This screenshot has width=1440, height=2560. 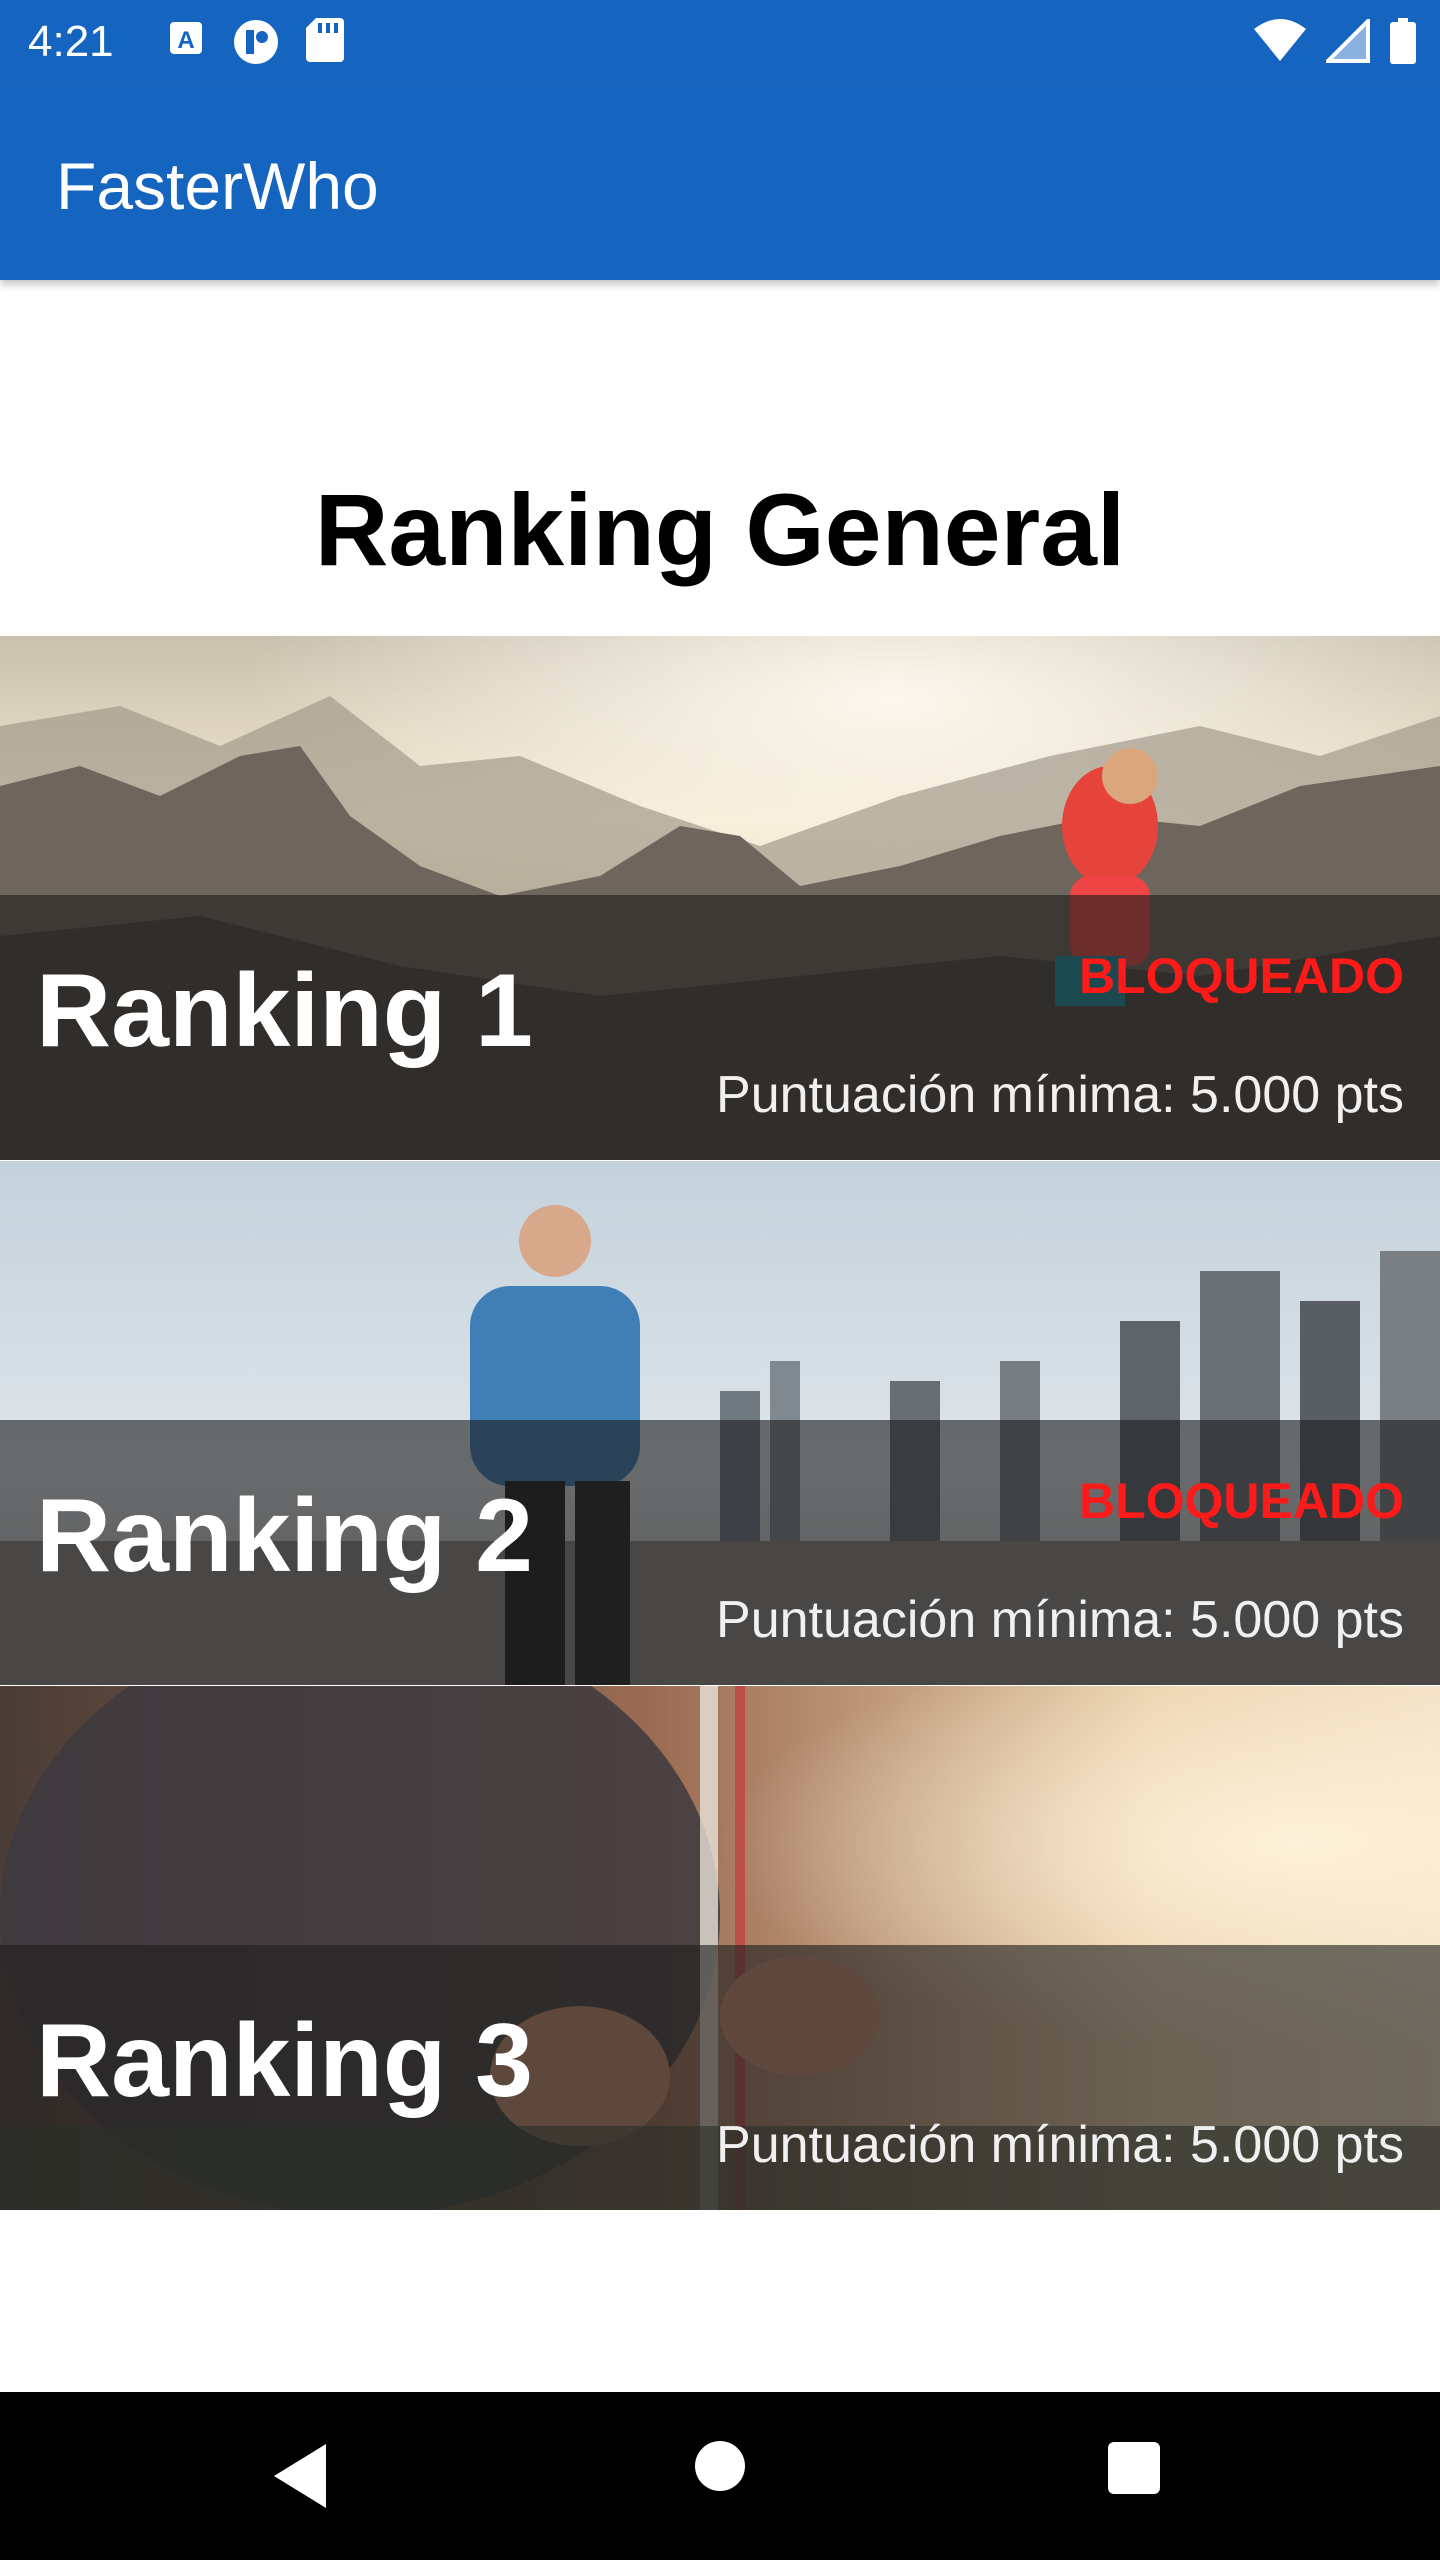 What do you see at coordinates (1134, 2470) in the screenshot?
I see `recents-icon` at bounding box center [1134, 2470].